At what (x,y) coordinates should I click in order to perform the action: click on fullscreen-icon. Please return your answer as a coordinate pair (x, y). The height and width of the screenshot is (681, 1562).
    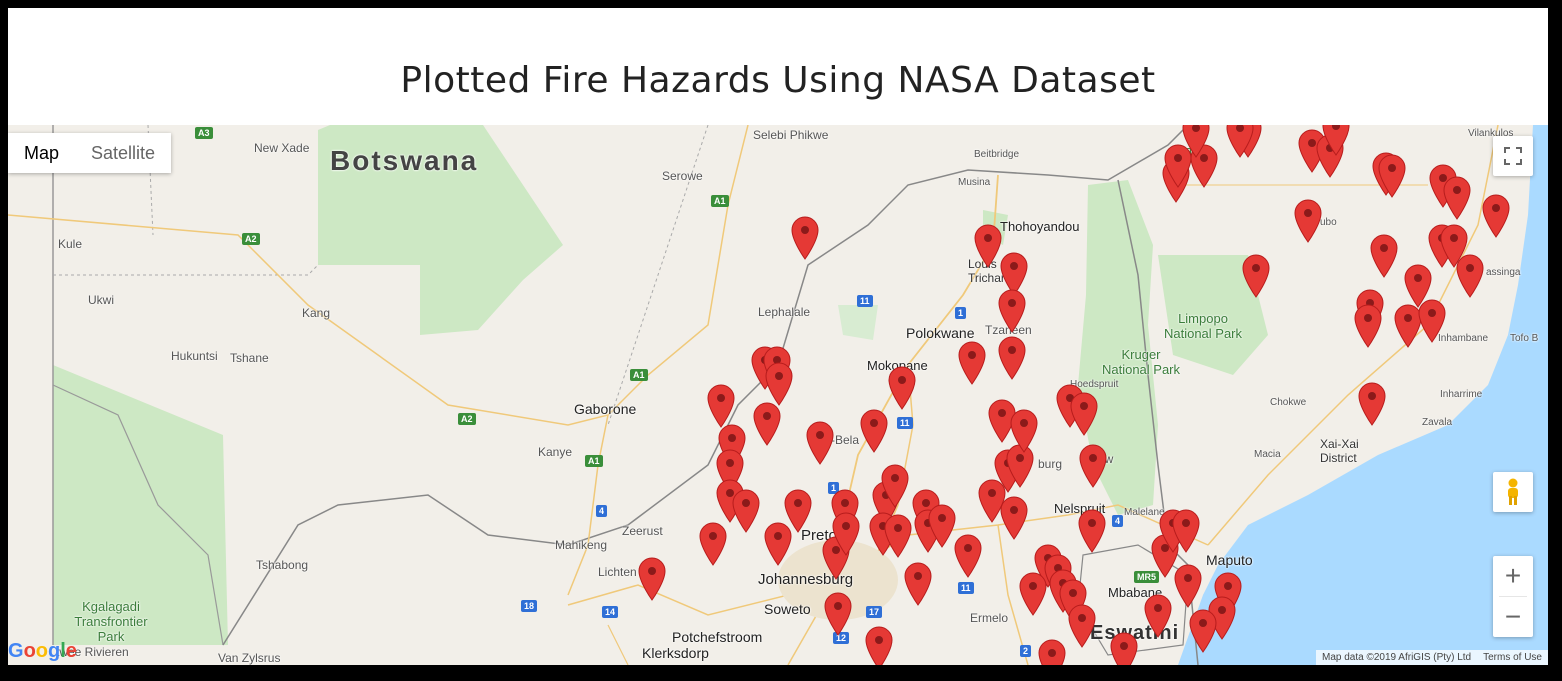
    Looking at the image, I should click on (1513, 156).